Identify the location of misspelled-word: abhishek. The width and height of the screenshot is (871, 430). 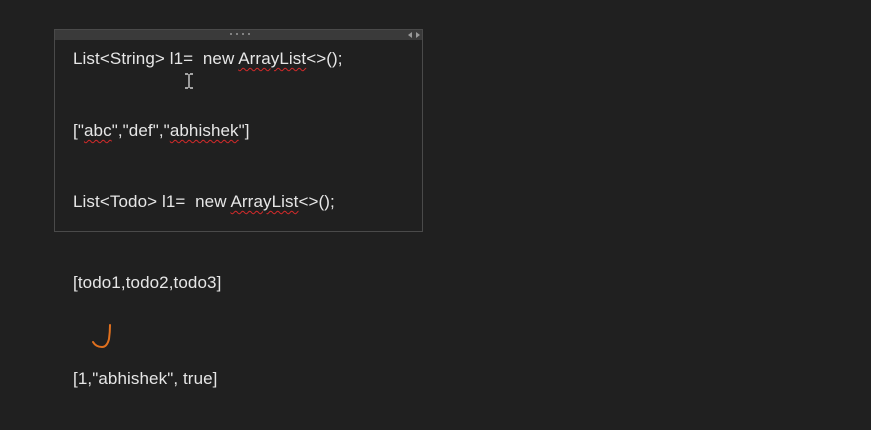
(204, 130).